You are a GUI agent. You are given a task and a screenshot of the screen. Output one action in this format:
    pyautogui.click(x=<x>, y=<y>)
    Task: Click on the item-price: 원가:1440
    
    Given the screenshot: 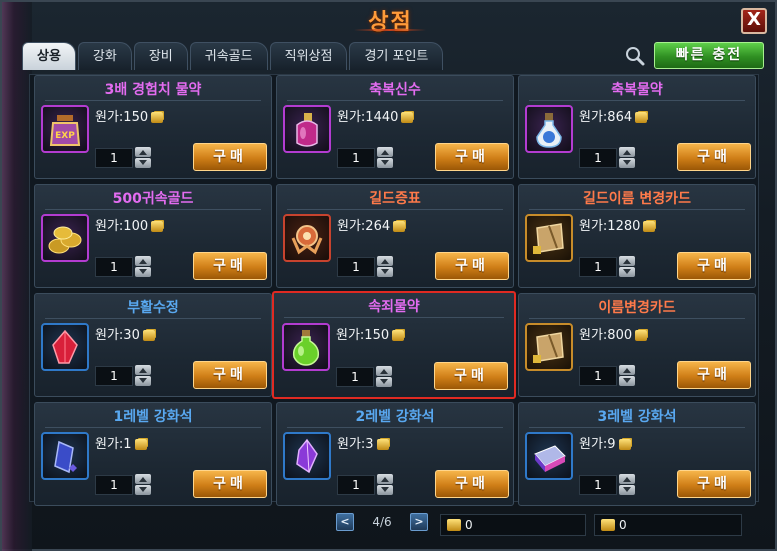 What is the action you would take?
    pyautogui.click(x=368, y=117)
    